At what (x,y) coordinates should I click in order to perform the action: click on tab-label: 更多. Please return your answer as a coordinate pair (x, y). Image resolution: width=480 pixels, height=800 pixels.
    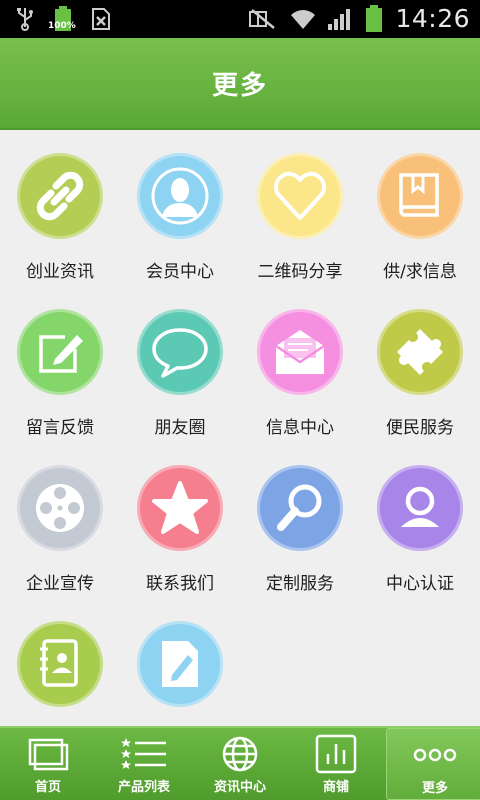
    Looking at the image, I should click on (434, 788).